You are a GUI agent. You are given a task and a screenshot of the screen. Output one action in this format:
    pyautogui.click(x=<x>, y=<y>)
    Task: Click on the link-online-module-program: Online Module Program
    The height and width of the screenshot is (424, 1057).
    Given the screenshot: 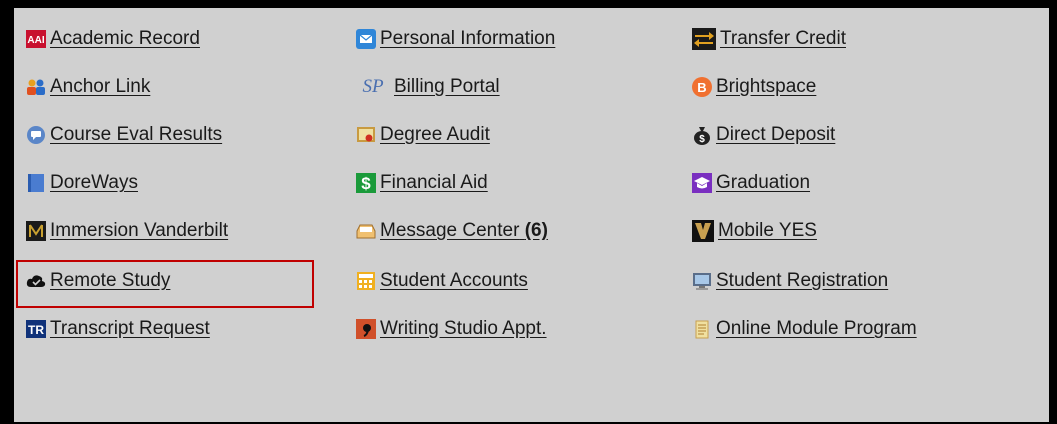 What is the action you would take?
    pyautogui.click(x=804, y=329)
    